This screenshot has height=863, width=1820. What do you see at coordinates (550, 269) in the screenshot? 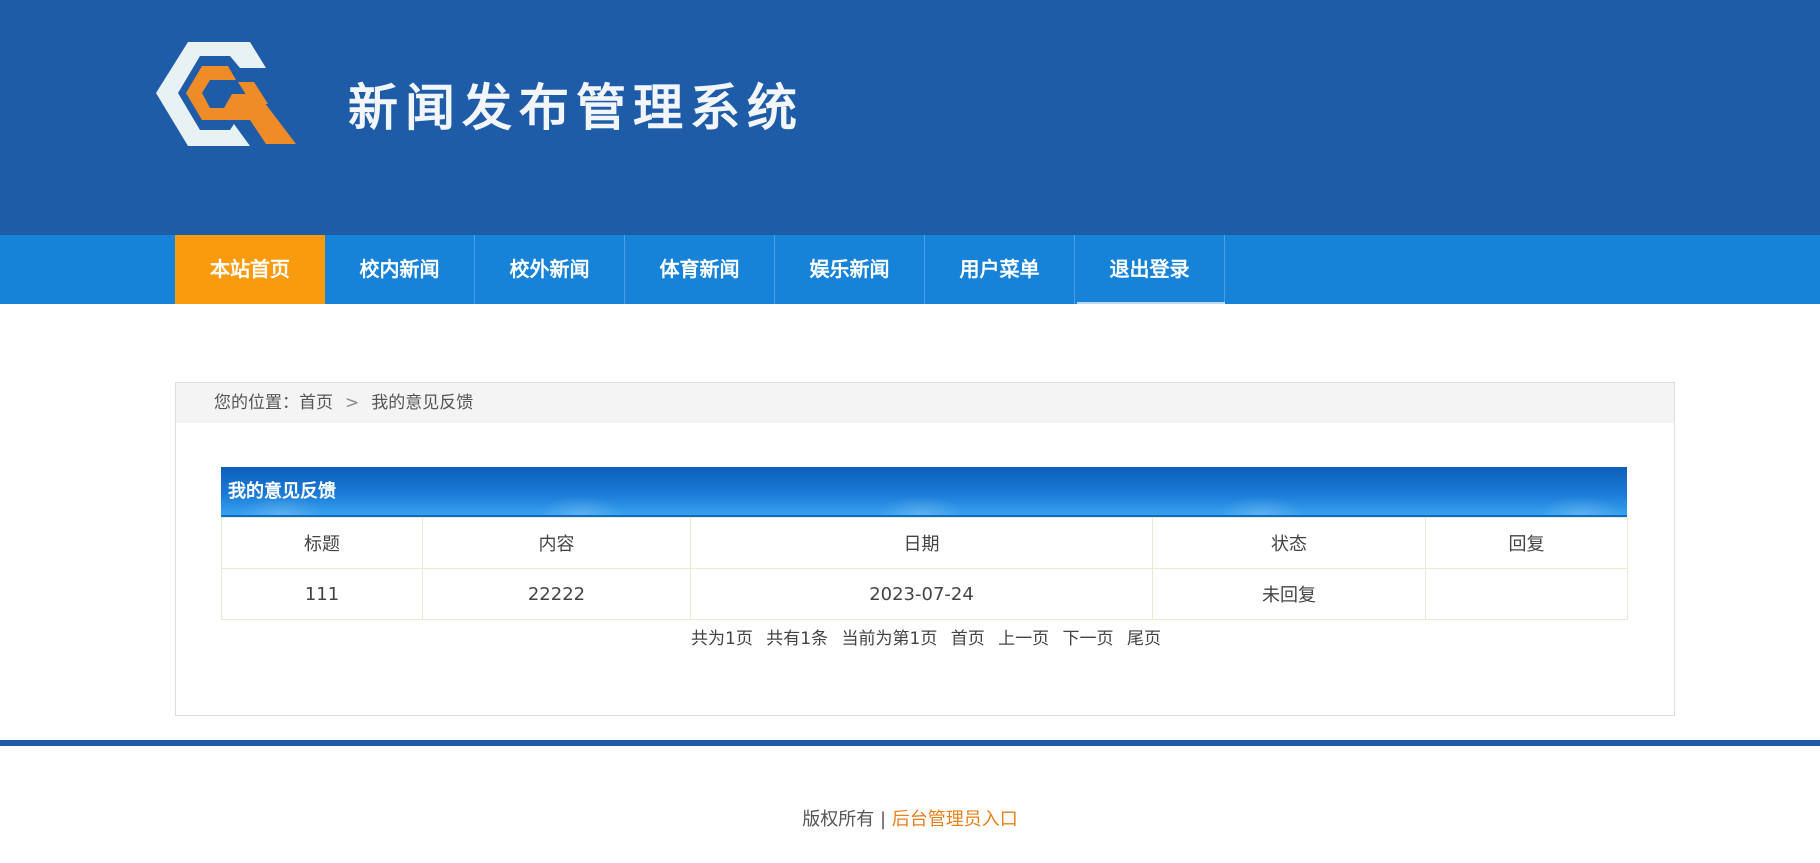
I see `nav-item-external-news: 校外新闻` at bounding box center [550, 269].